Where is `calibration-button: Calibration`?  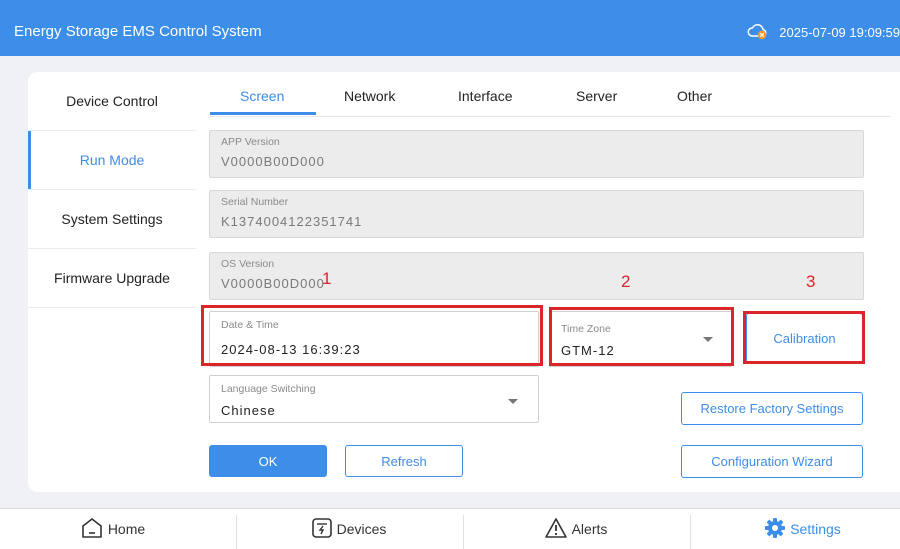
calibration-button: Calibration is located at coordinates (804, 338).